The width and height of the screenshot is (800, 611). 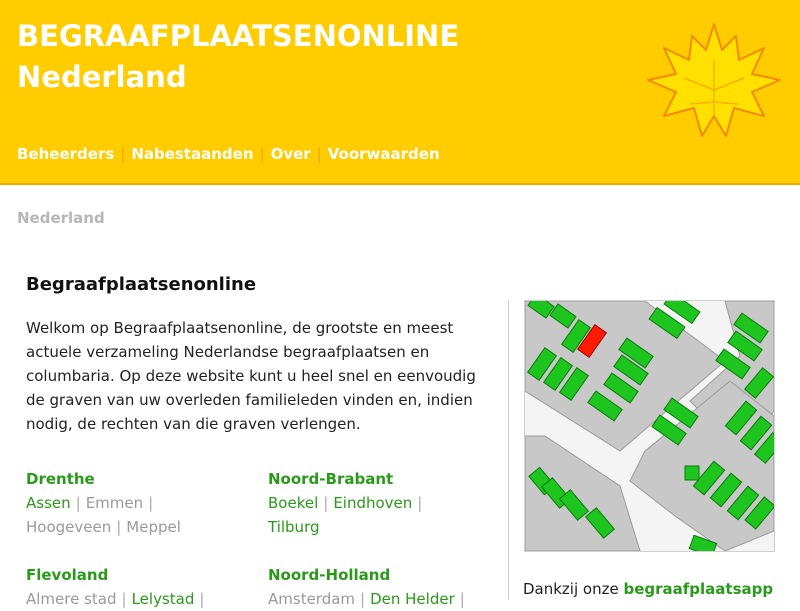 I want to click on province-name: Flevoland, so click(x=136, y=575).